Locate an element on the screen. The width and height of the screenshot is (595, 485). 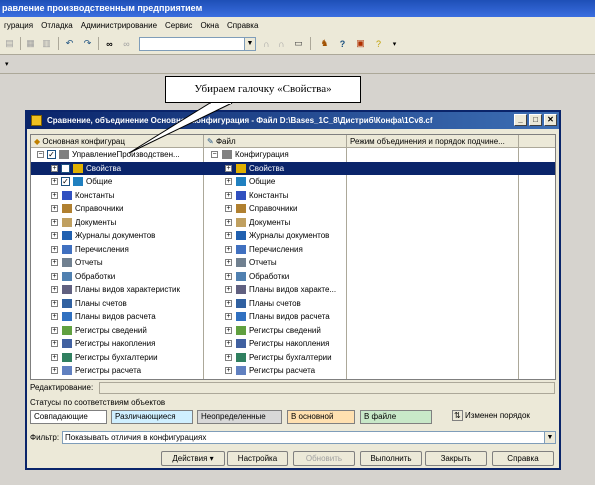
tree-label-main: Справочники is located at coordinates (99, 208).